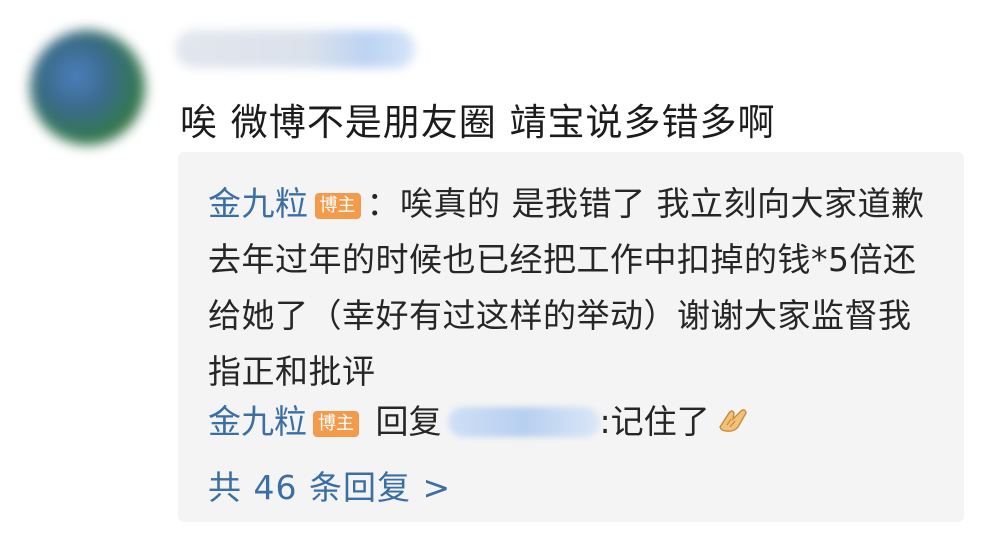 Image resolution: width=1000 pixels, height=536 pixels. Describe the element at coordinates (654, 421) in the screenshot. I see `reply-text: :记住了` at that location.